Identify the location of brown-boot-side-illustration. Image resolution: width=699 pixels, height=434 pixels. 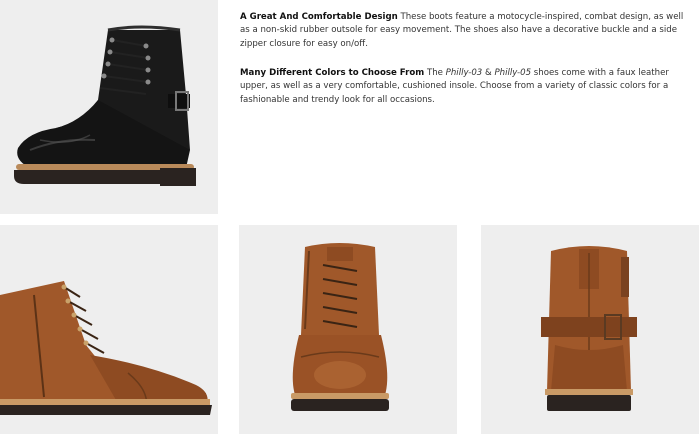
(106, 348).